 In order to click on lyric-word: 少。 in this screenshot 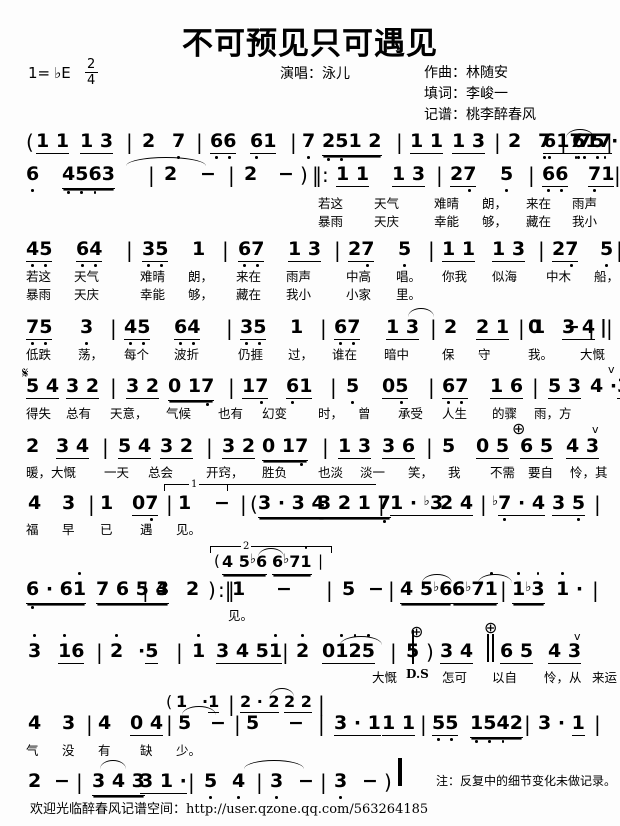, I will do `click(189, 750)`.